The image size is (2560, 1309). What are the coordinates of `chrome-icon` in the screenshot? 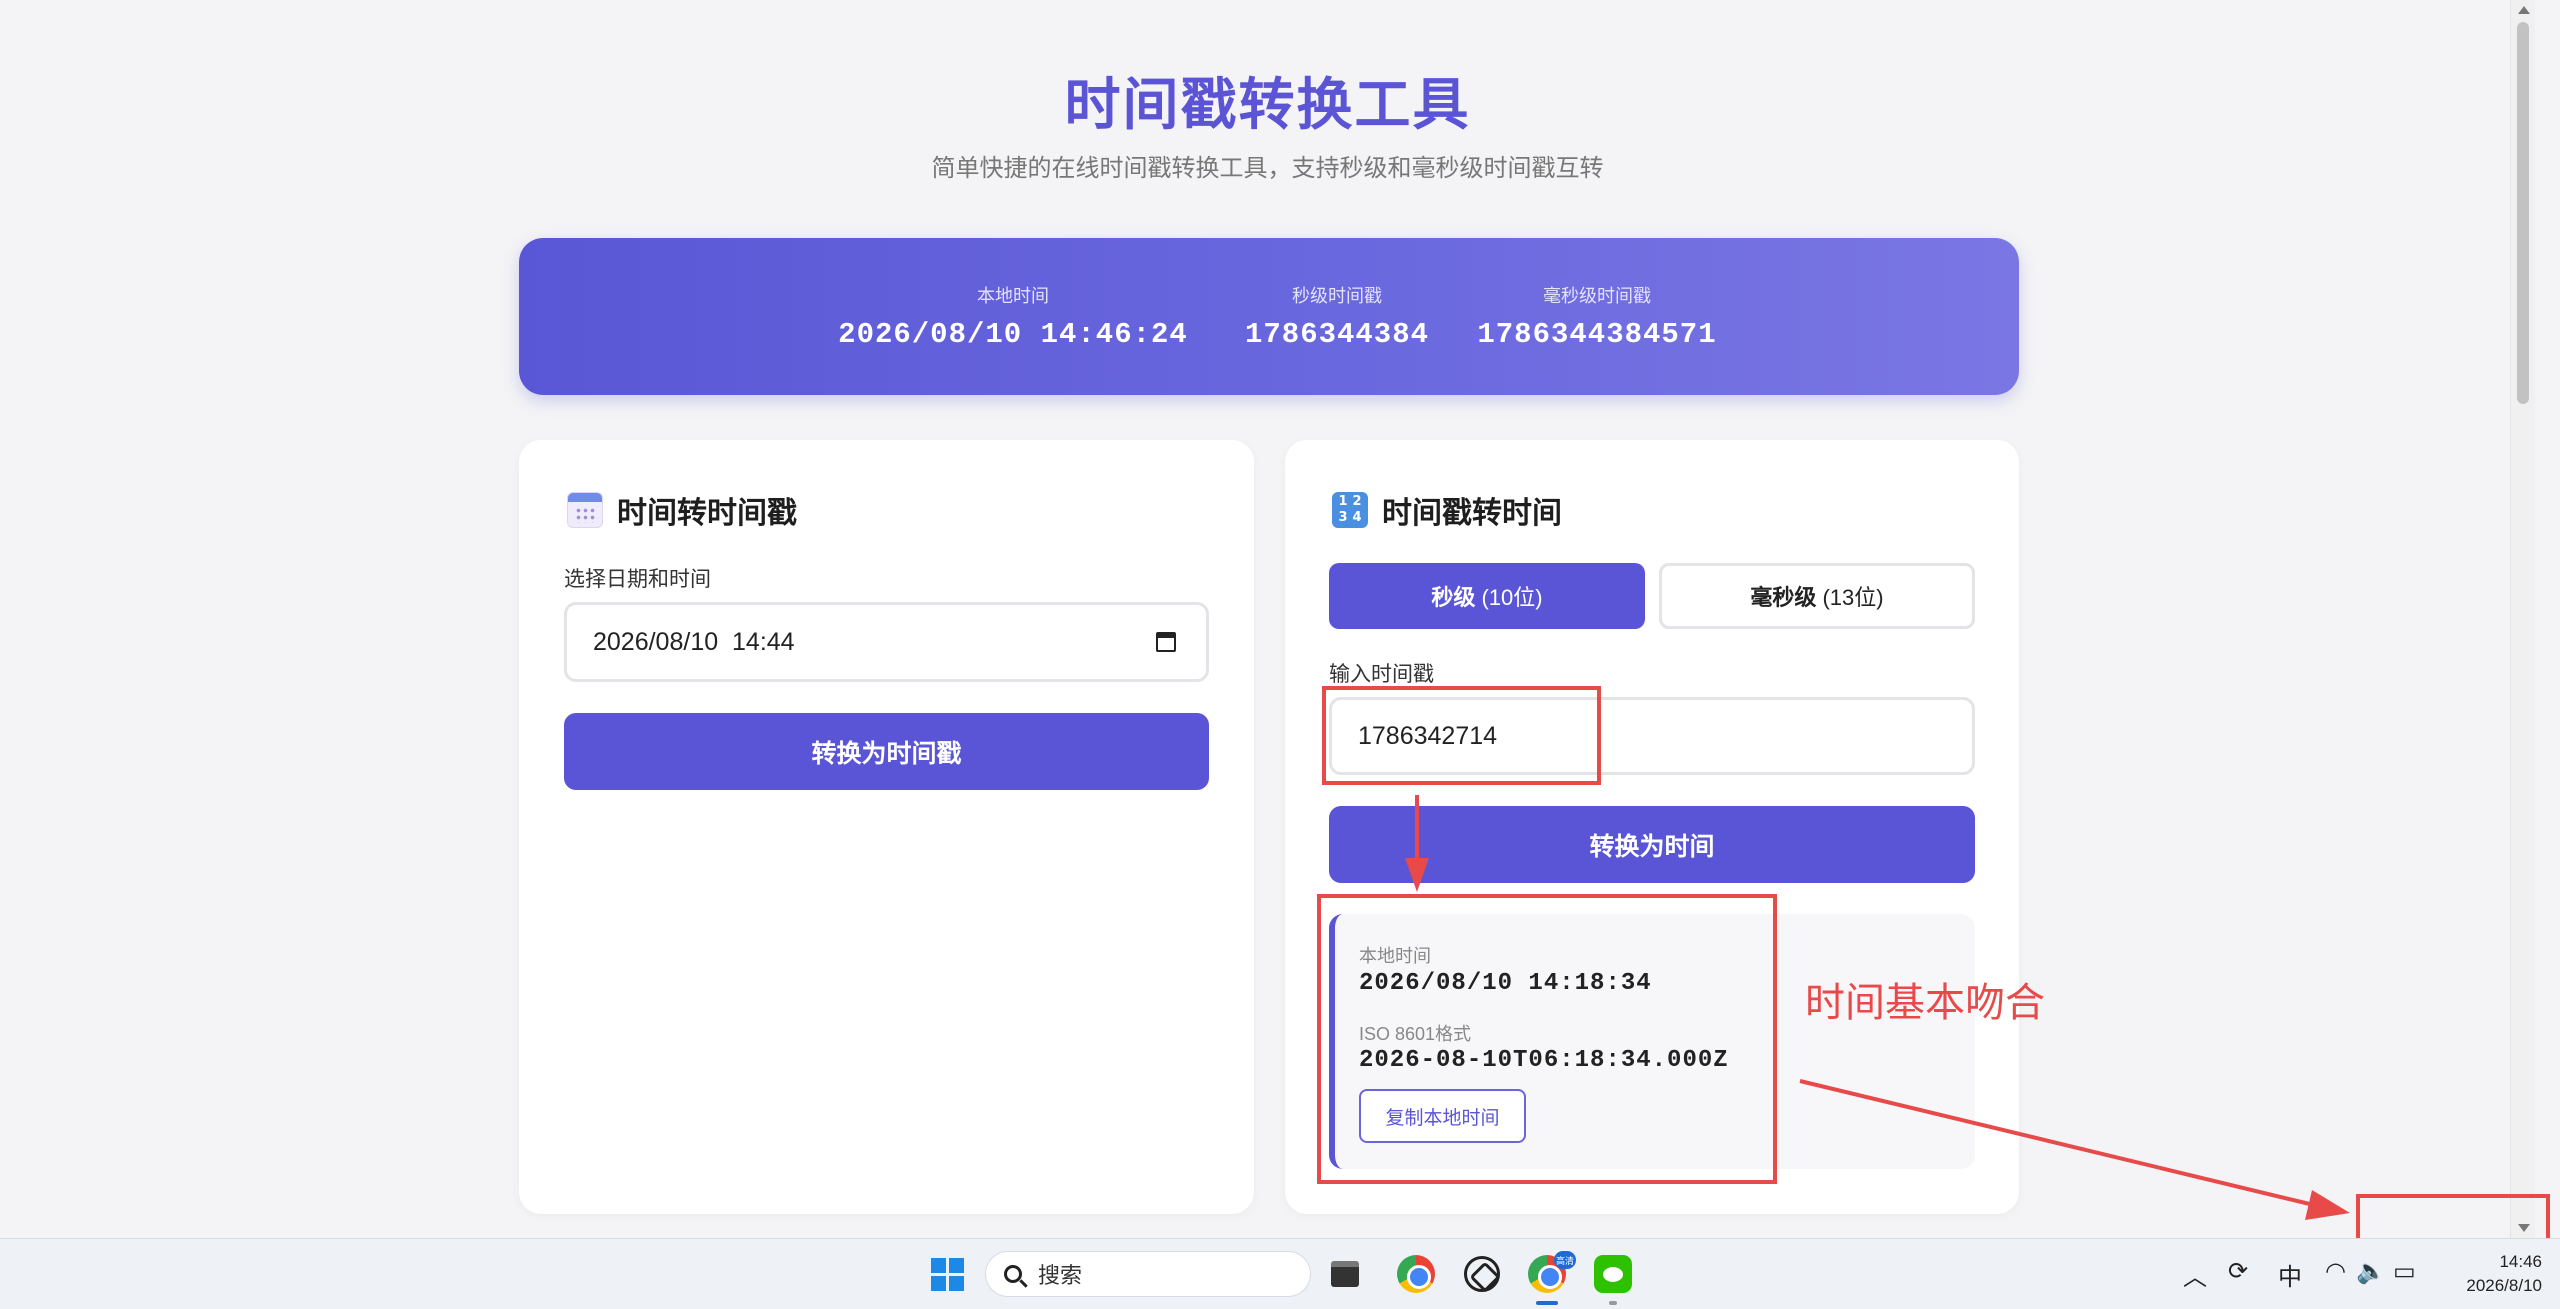 It's located at (1416, 1274).